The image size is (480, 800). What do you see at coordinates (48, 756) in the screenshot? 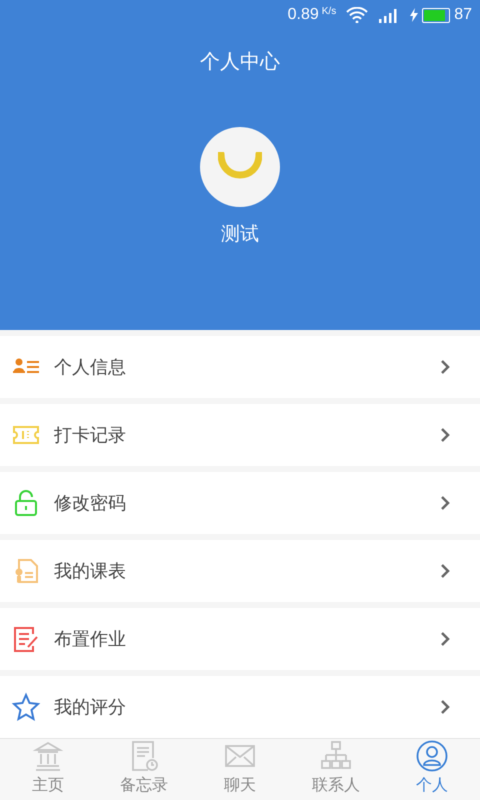
I see `bank-building-icon` at bounding box center [48, 756].